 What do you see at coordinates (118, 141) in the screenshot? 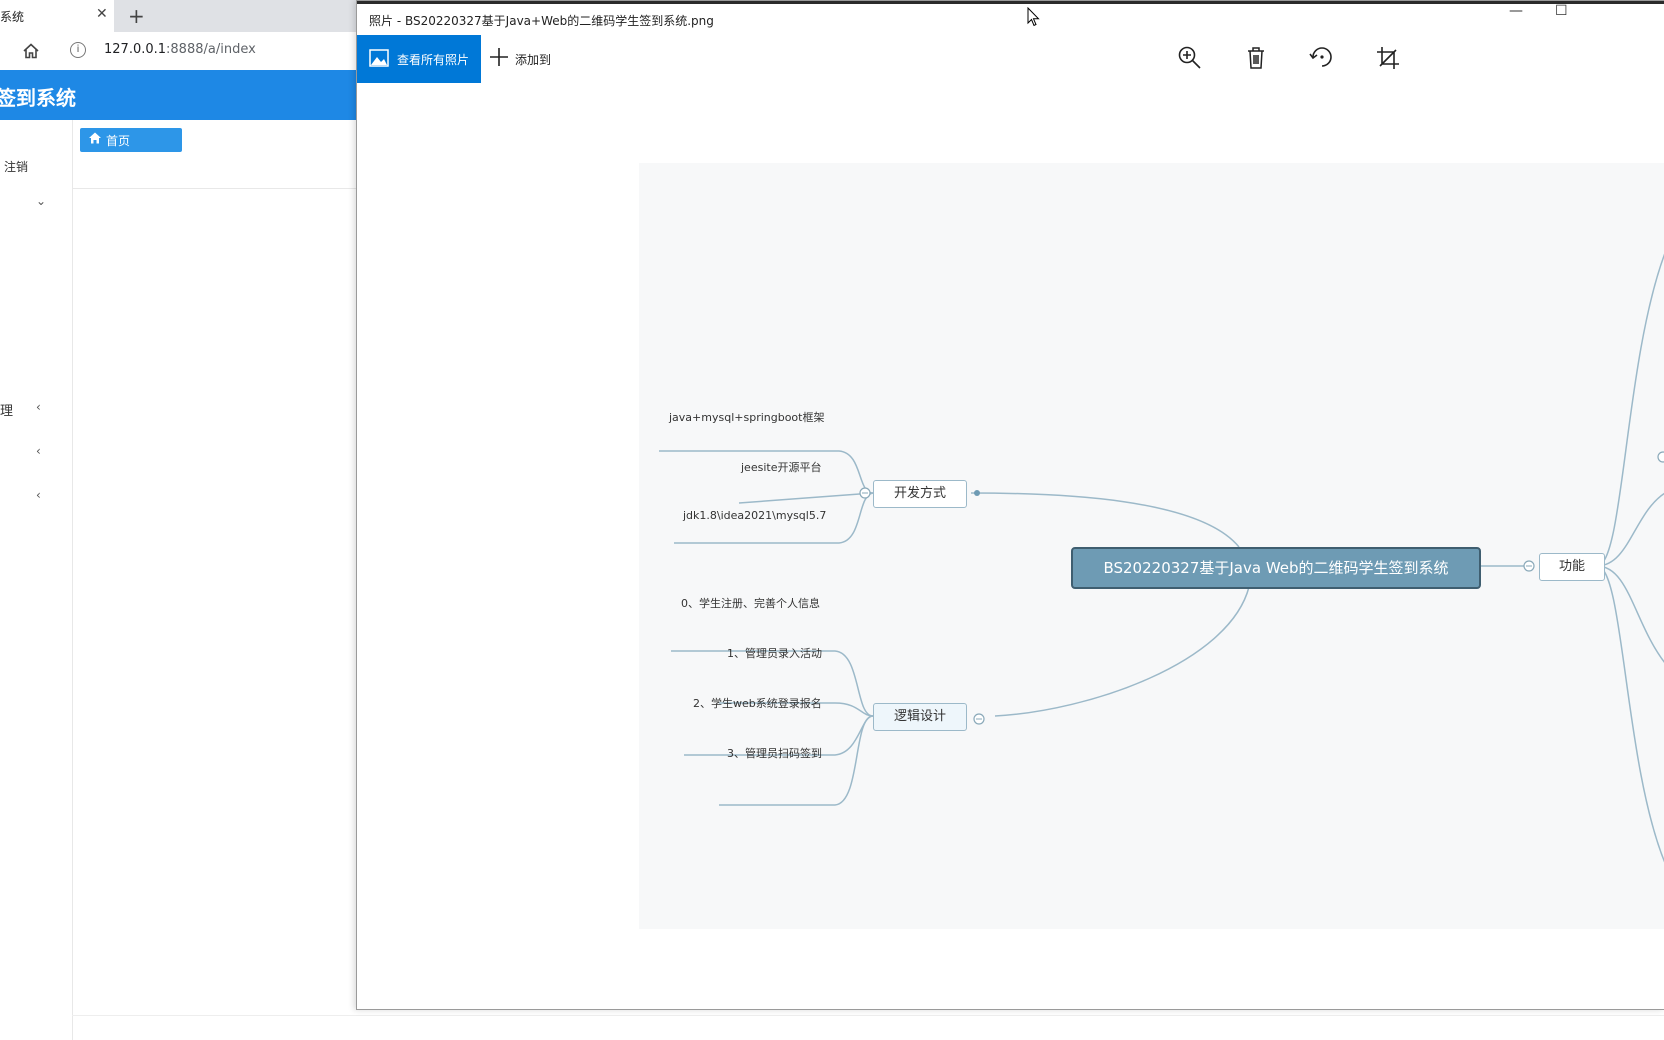
I see `tab-home-label: 首页` at bounding box center [118, 141].